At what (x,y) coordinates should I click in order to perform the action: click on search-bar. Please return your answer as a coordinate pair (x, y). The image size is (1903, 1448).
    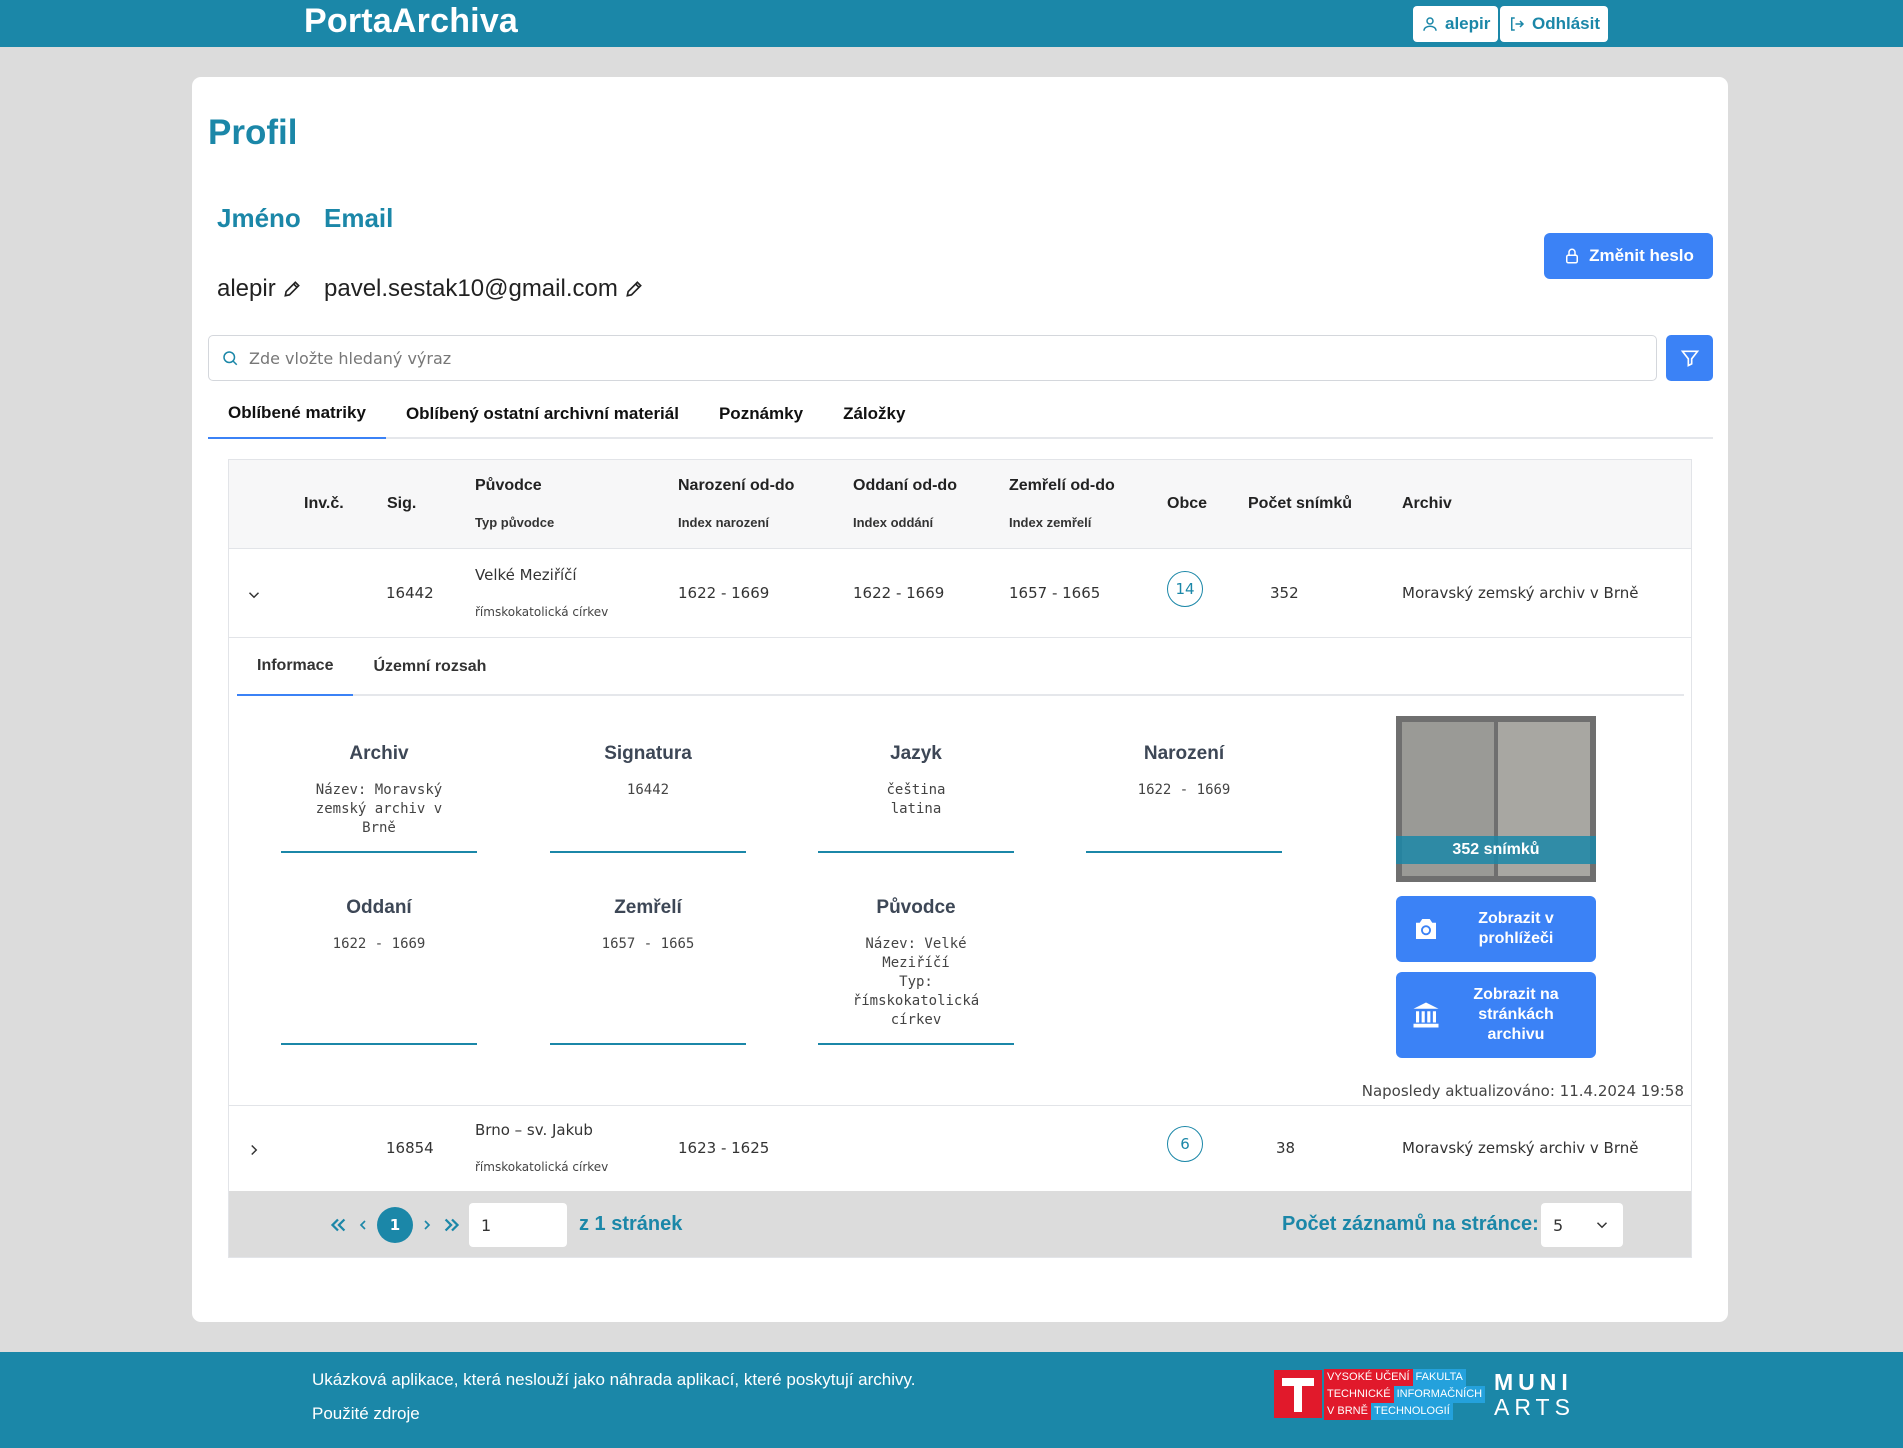
    Looking at the image, I should click on (932, 358).